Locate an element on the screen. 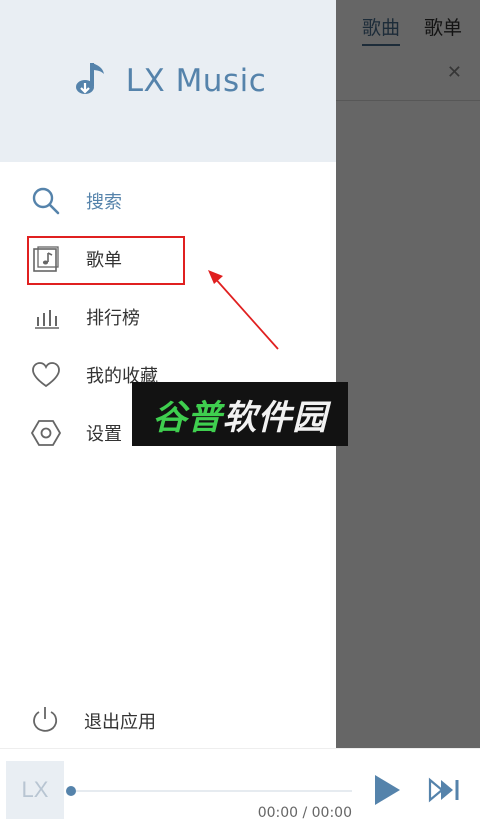  menu-item-search: 搜索 is located at coordinates (168, 201).